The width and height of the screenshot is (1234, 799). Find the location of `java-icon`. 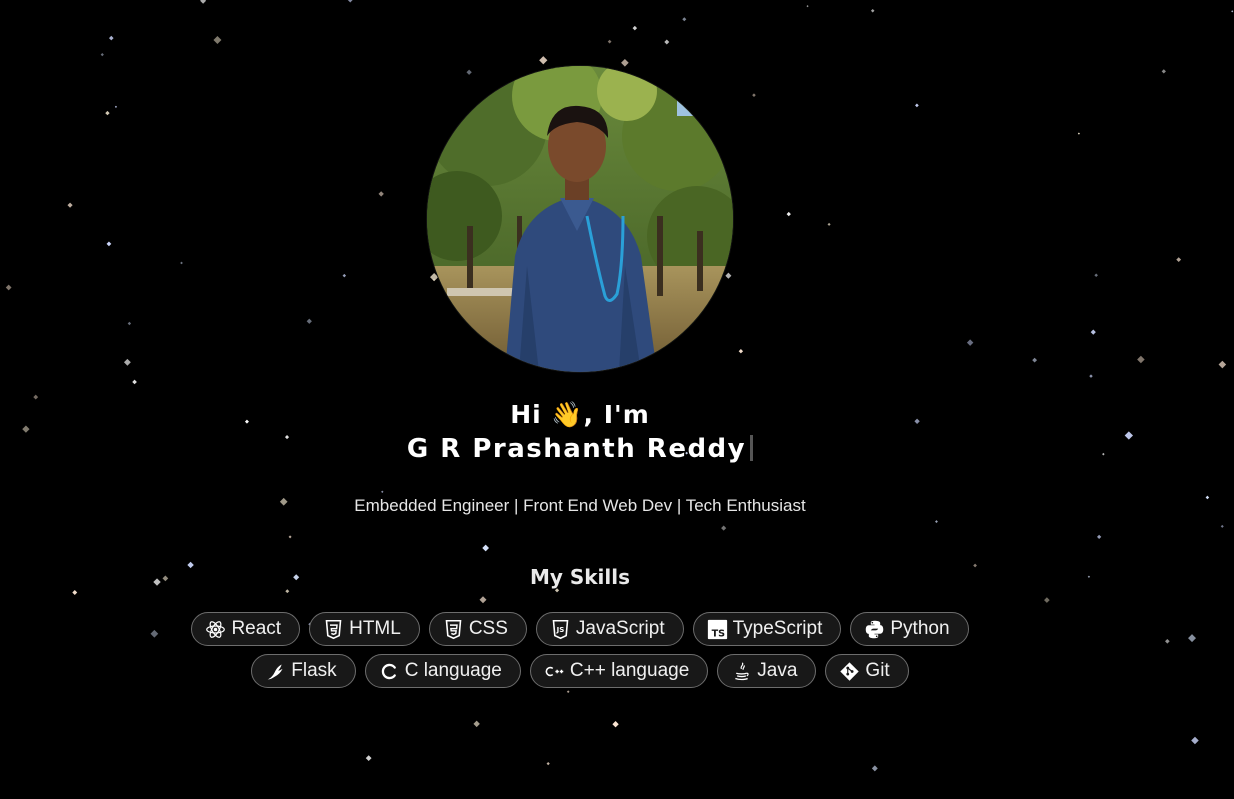

java-icon is located at coordinates (741, 671).